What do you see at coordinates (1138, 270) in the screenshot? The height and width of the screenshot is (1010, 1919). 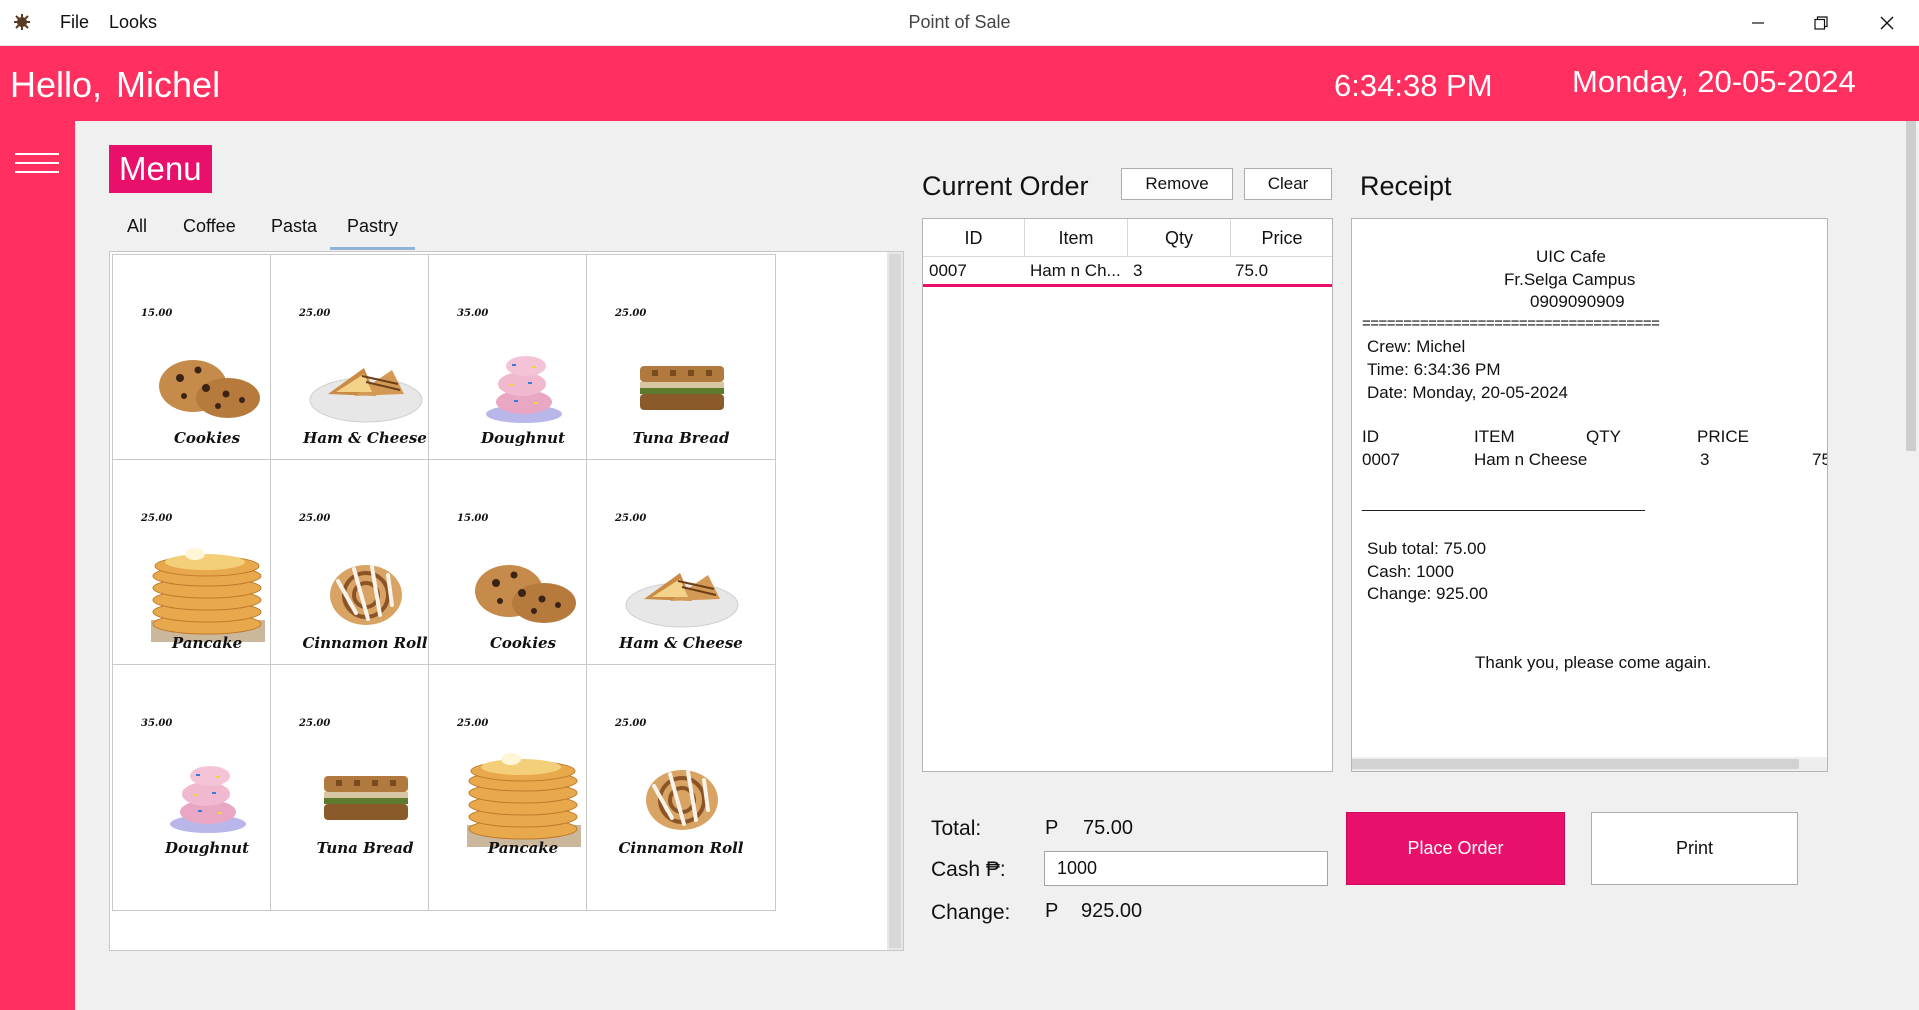 I see `cell-qty: 3` at bounding box center [1138, 270].